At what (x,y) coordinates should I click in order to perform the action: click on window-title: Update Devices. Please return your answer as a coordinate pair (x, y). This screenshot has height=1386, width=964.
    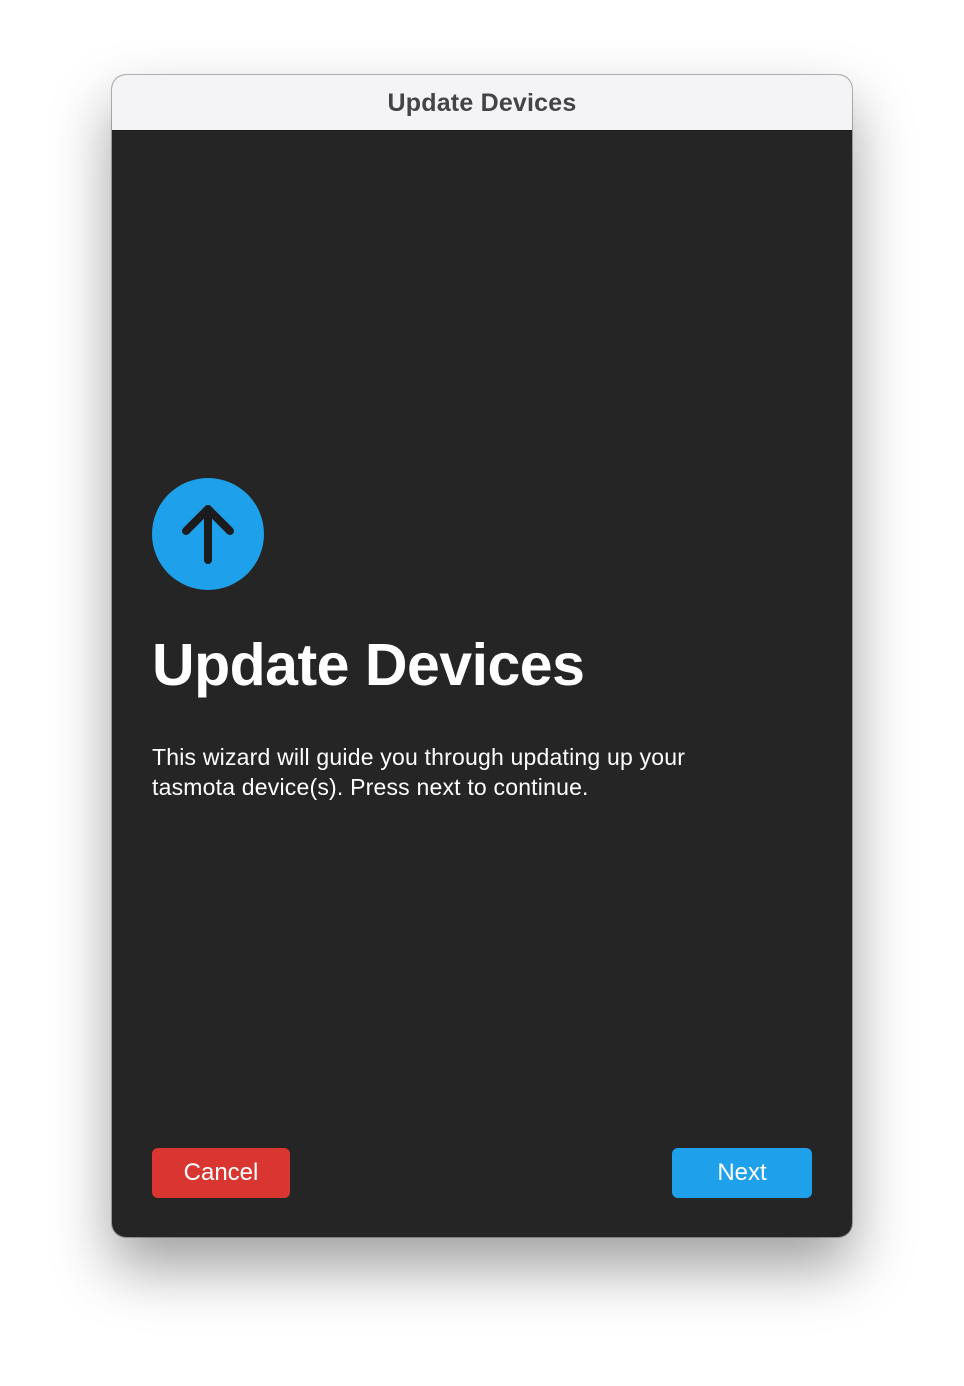
    Looking at the image, I should click on (482, 103).